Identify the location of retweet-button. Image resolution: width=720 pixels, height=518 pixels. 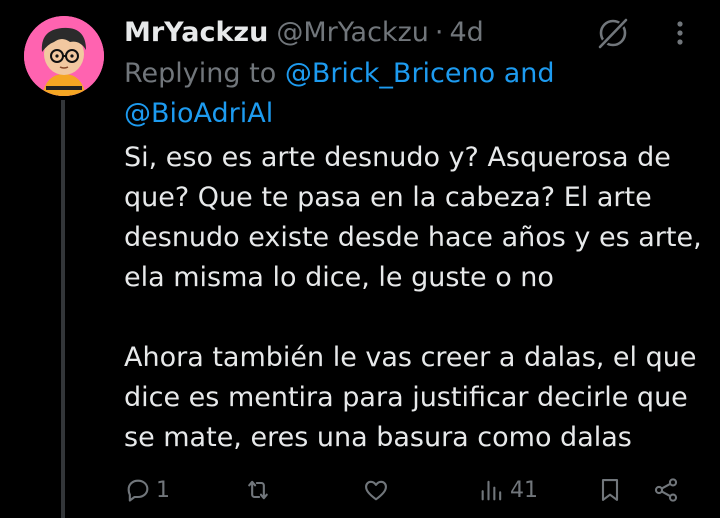
(258, 490).